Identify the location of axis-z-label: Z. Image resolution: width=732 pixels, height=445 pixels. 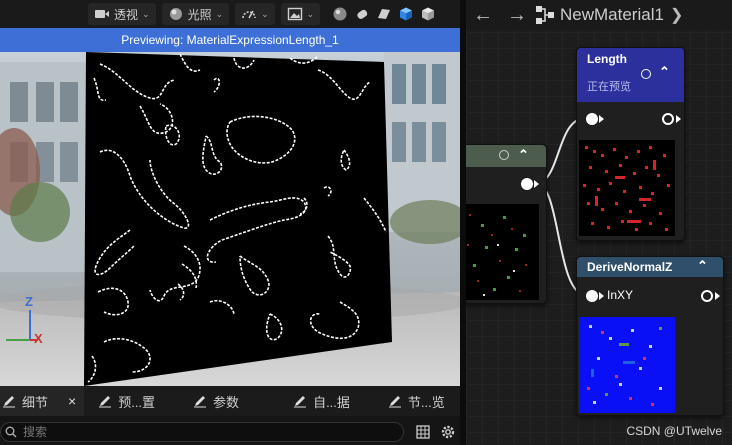
(29, 301).